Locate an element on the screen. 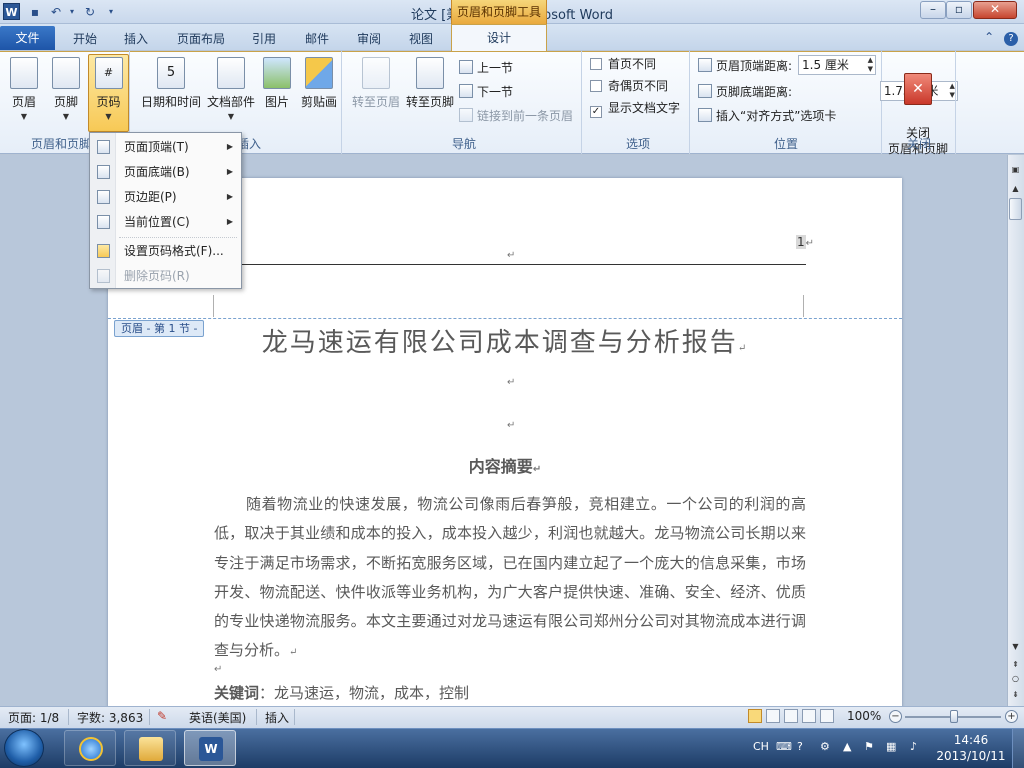 The height and width of the screenshot is (768, 1024). customize-qat-icon: ▾ is located at coordinates (111, 12).